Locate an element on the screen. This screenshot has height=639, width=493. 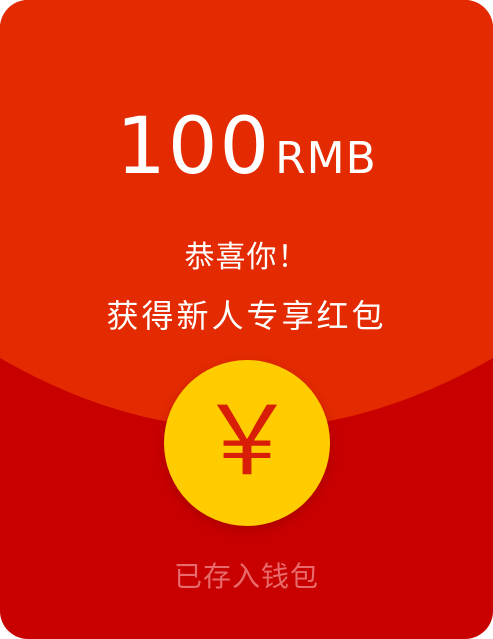
open-coin-button: ￥ is located at coordinates (247, 443).